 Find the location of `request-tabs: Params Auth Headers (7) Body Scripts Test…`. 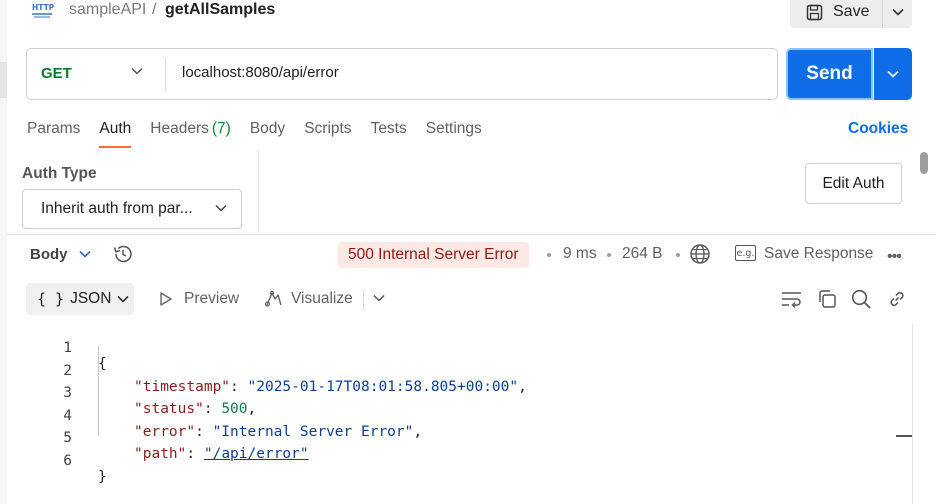

request-tabs: Params Auth Headers (7) Body Scripts Test… is located at coordinates (264, 135).